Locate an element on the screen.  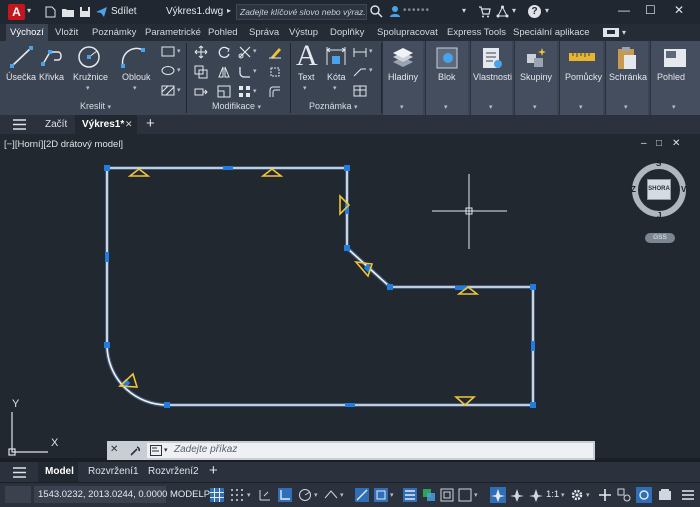
tab-spolupracovat: Spolupracovat is located at coordinates (407, 32).